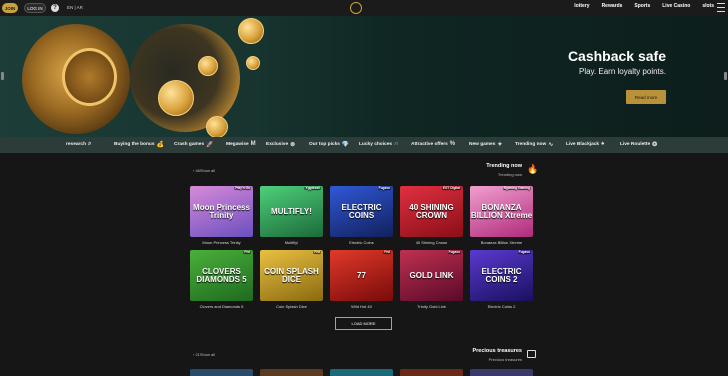  I want to click on game-card: MULTIFLY! Yggdrasil Multifly!, so click(291, 215).